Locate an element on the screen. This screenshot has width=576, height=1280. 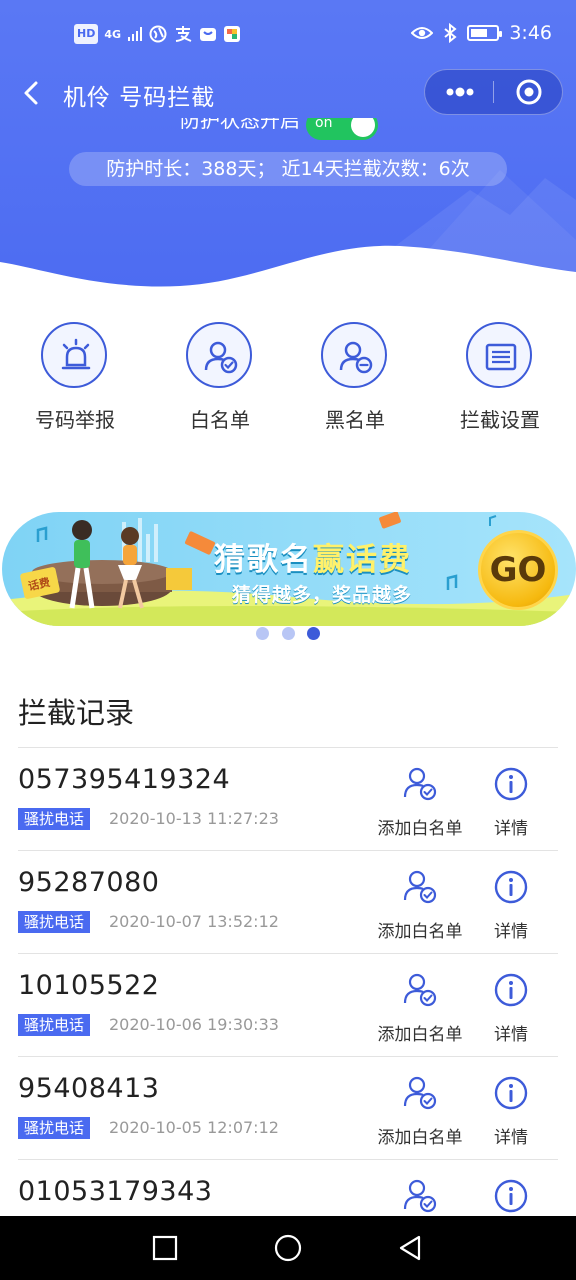
close-button is located at coordinates (529, 92).